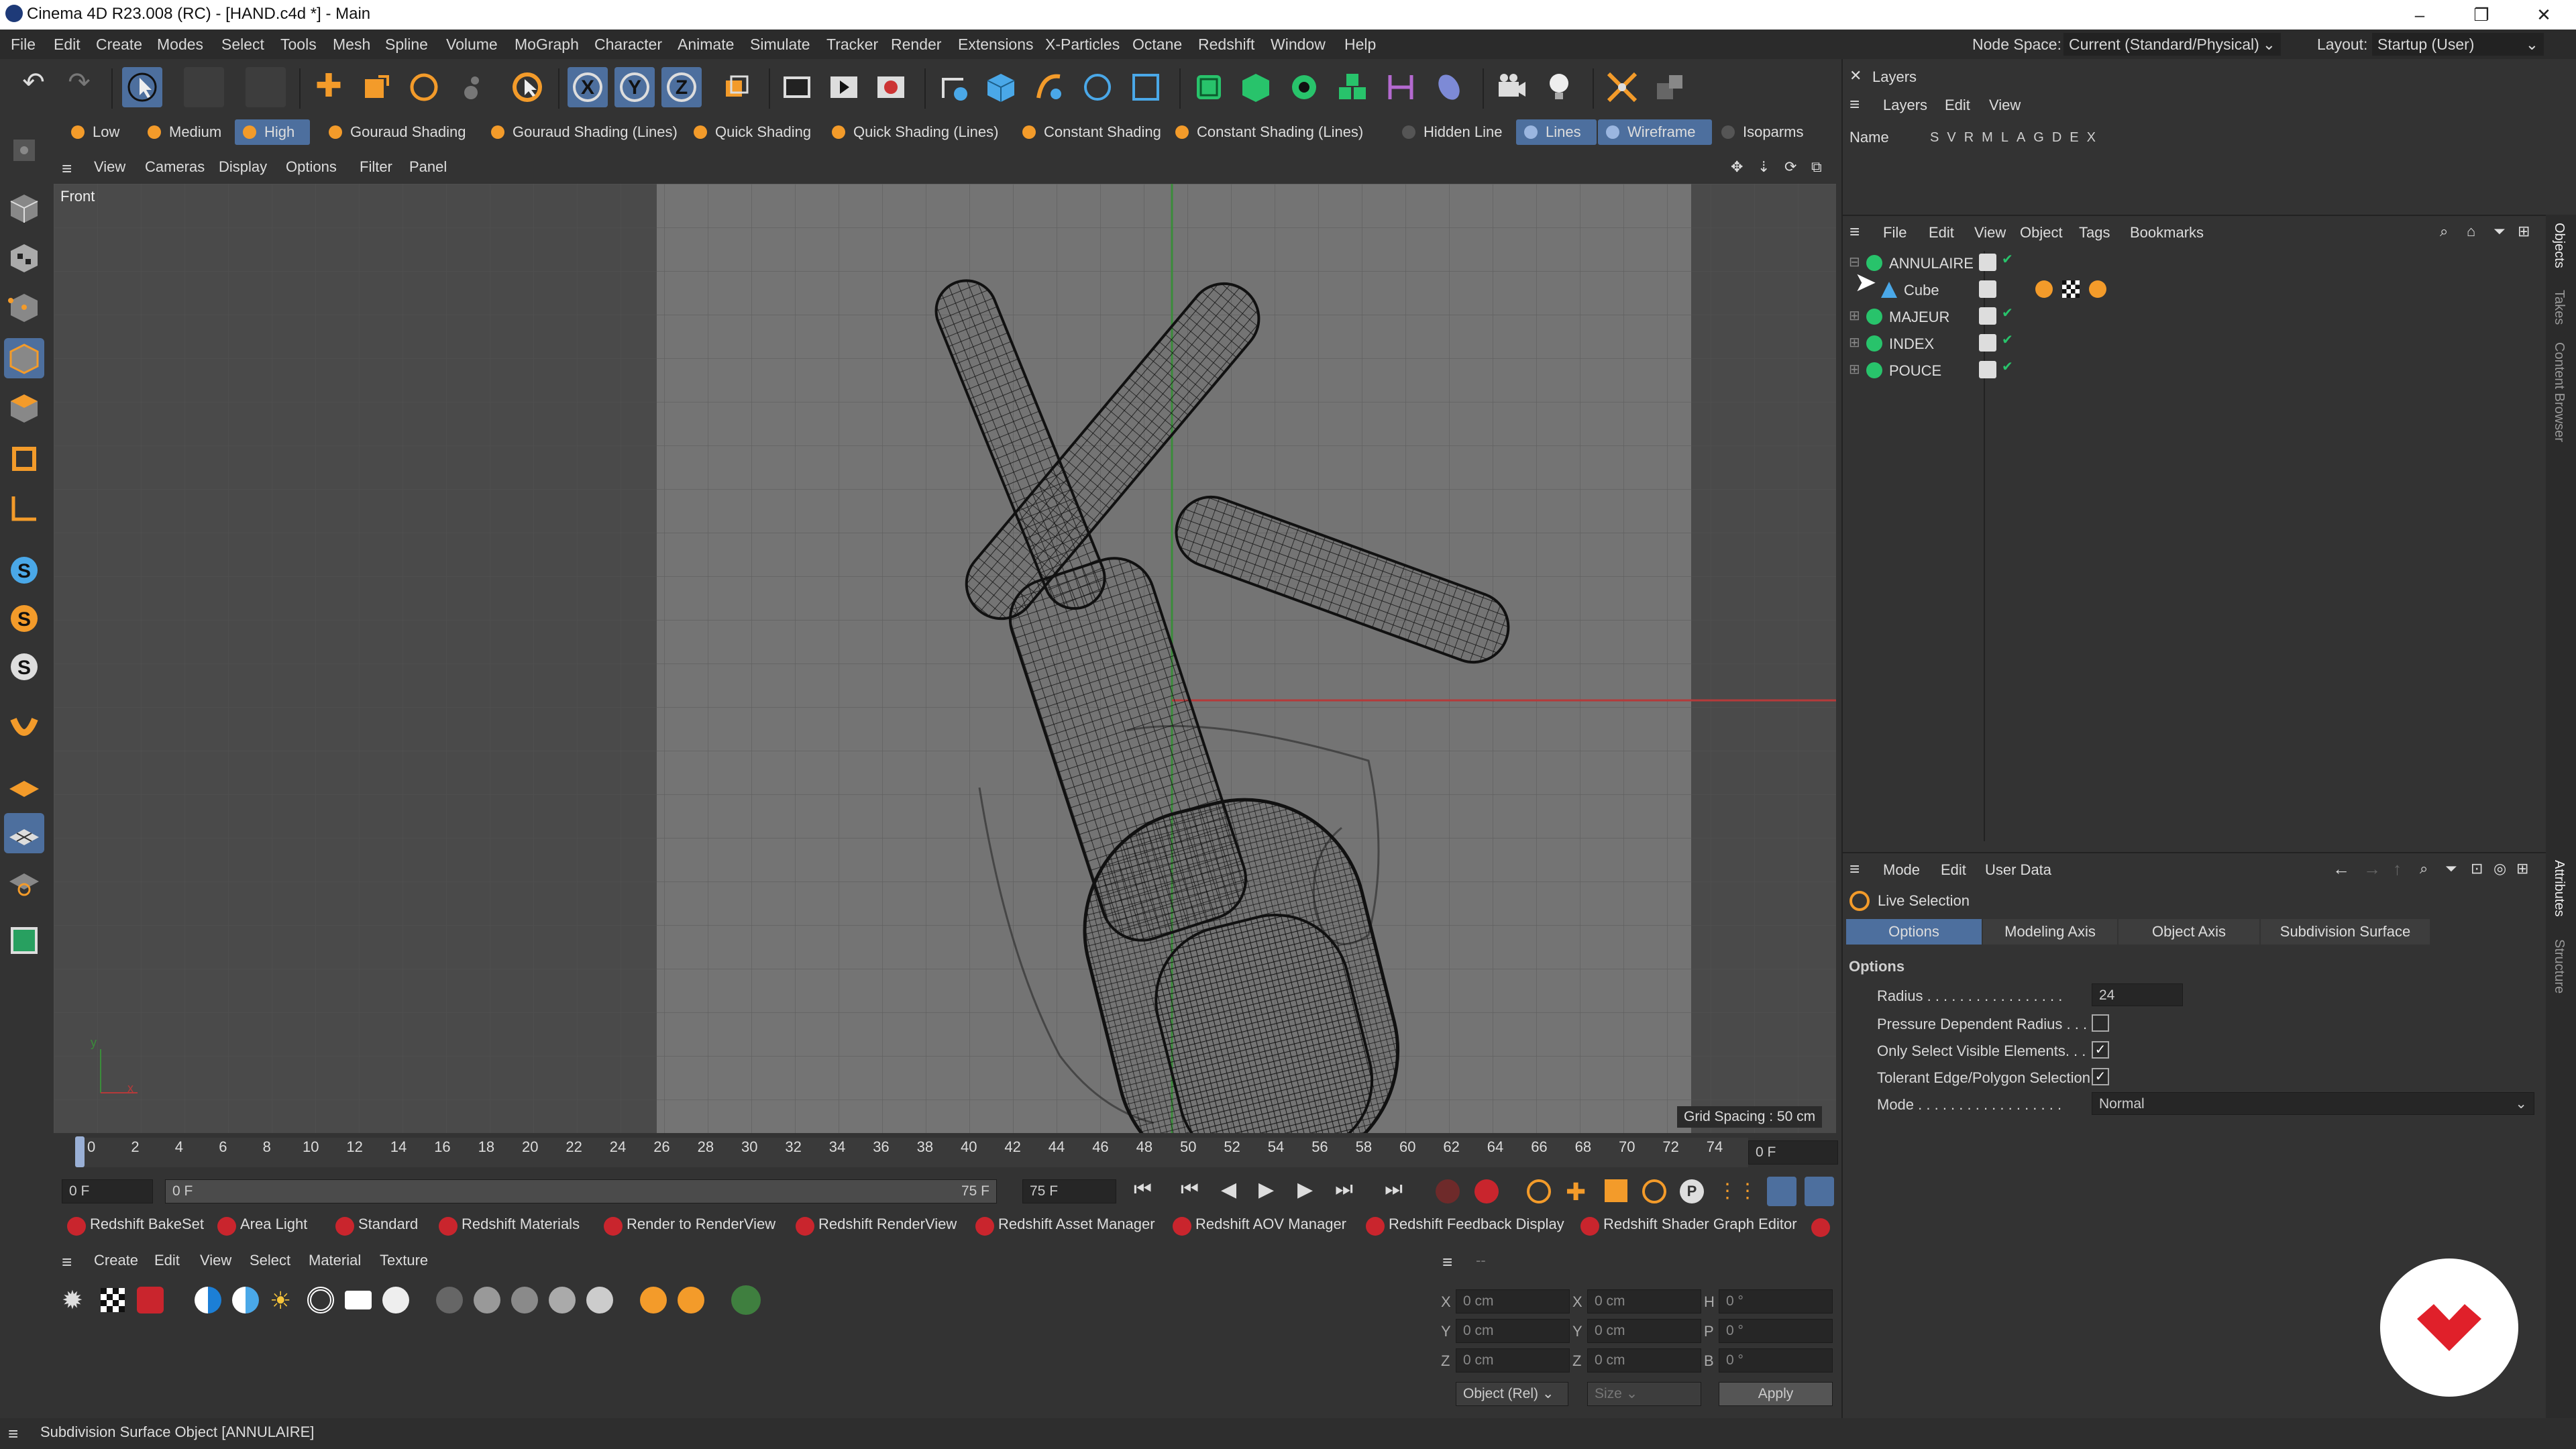  Describe the element at coordinates (1987, 316) in the screenshot. I see `layer-tag-icon` at that location.